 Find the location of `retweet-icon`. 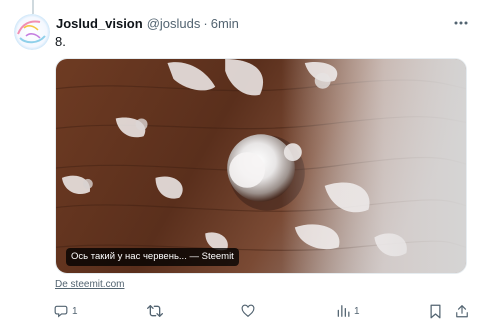

retweet-icon is located at coordinates (155, 310).